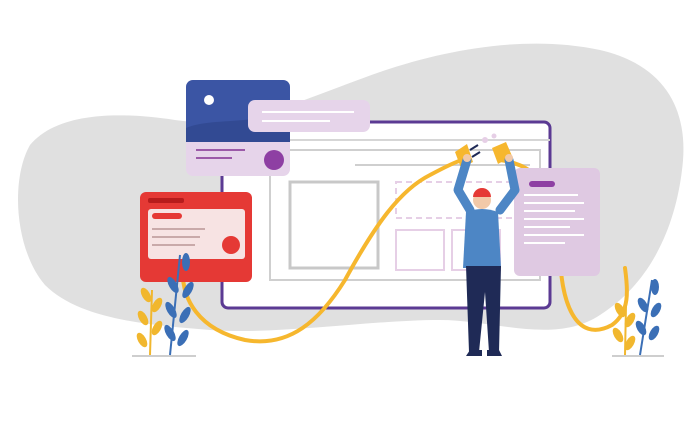 Image resolution: width=700 pixels, height=431 pixels. What do you see at coordinates (309, 116) in the screenshot?
I see `chat-bubble-icon` at bounding box center [309, 116].